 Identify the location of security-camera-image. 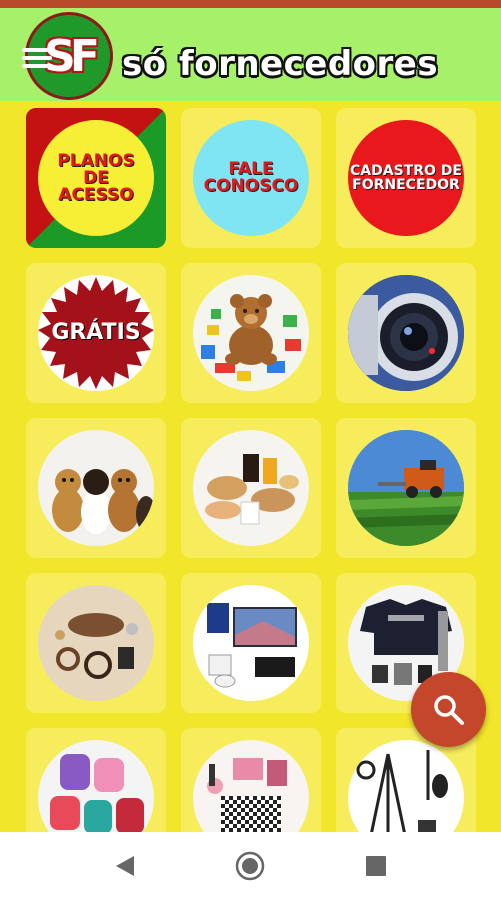
(406, 333).